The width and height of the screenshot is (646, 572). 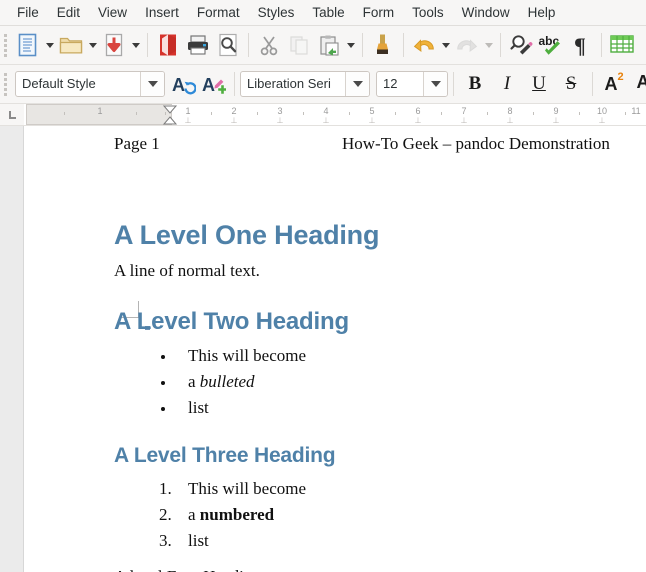 What do you see at coordinates (539, 84) in the screenshot?
I see `underline-button: U` at bounding box center [539, 84].